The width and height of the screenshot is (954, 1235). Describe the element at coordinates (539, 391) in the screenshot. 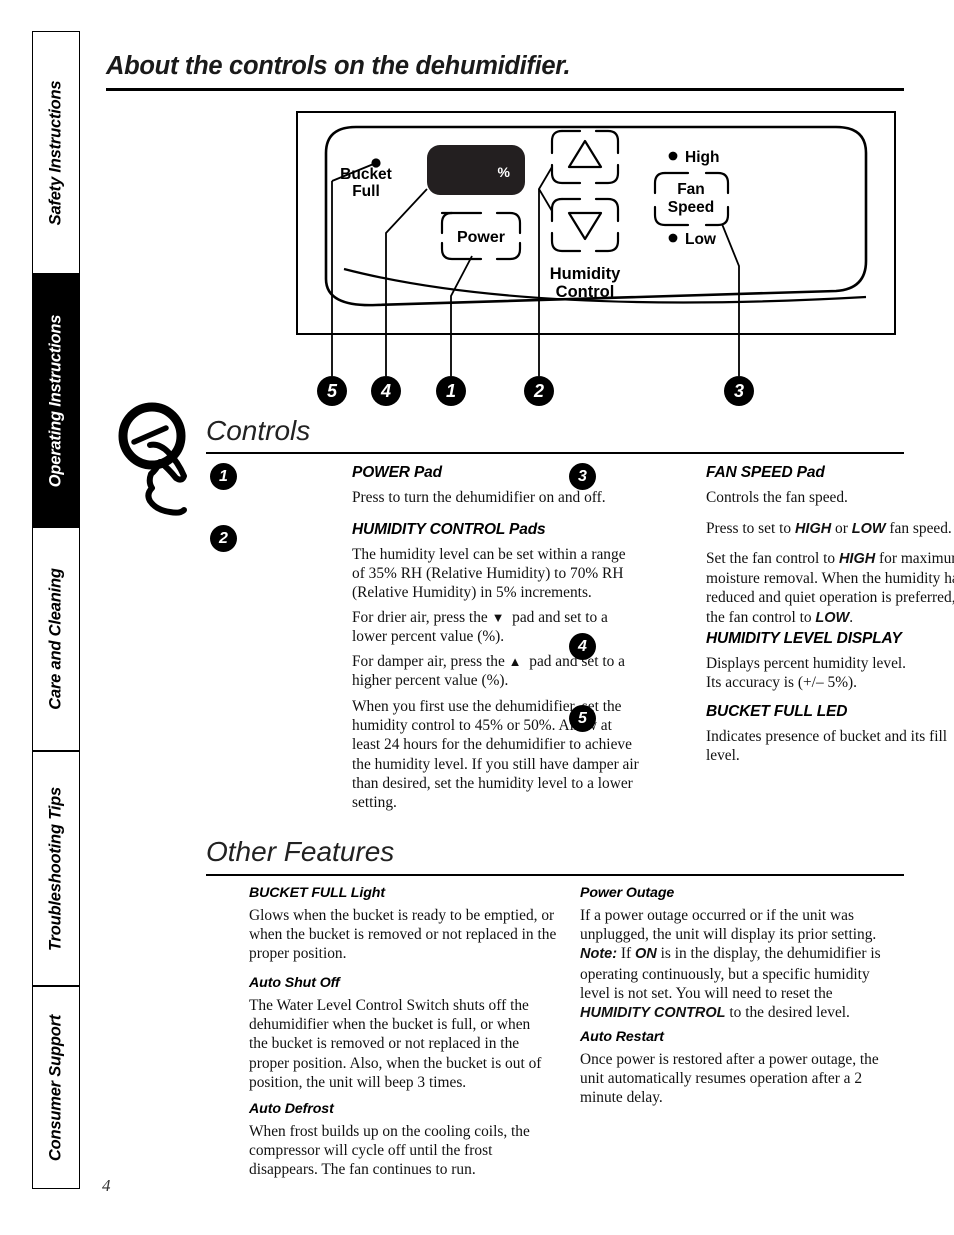

I see `callout-marker-2: 2` at that location.